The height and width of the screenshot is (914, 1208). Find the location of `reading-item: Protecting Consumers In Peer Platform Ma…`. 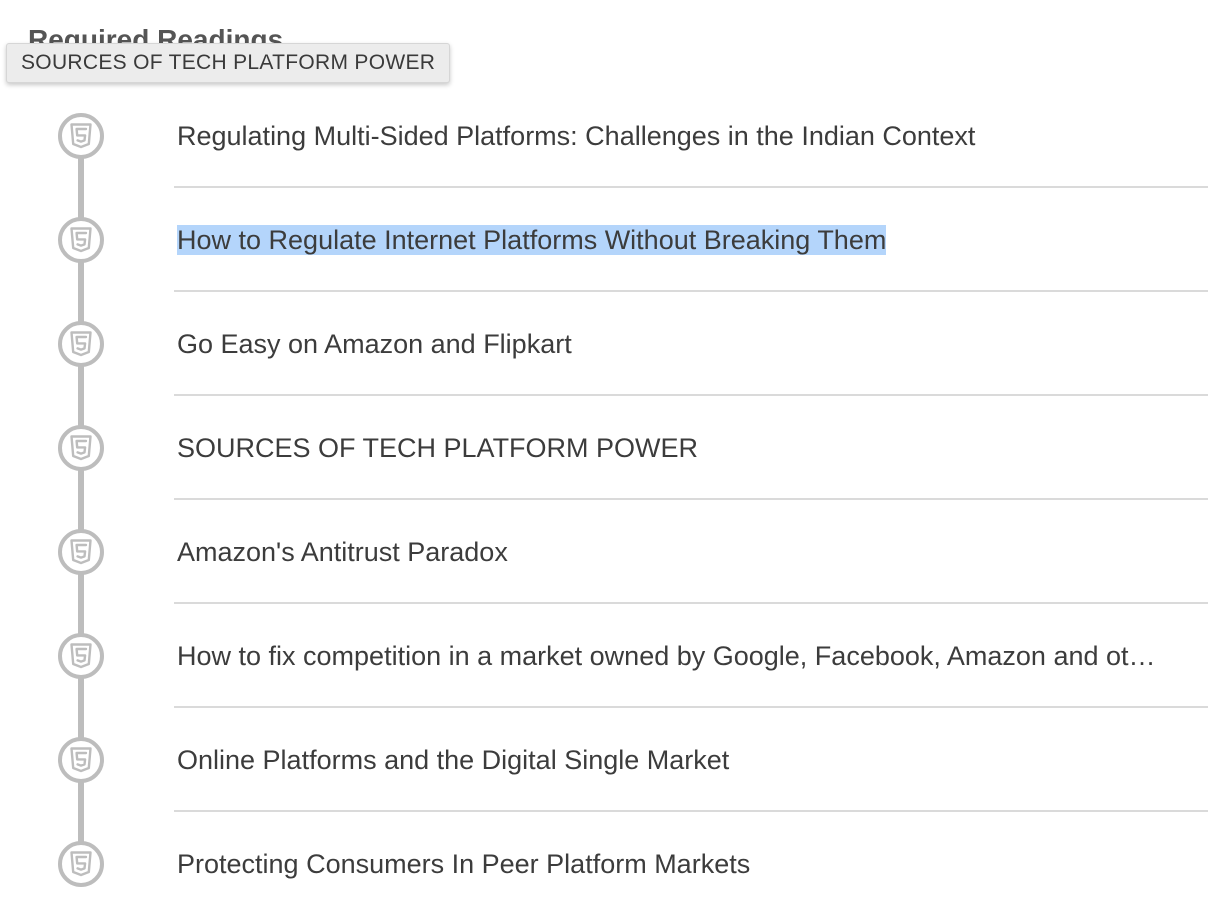

reading-item: Protecting Consumers In Peer Platform Ma… is located at coordinates (604, 863).